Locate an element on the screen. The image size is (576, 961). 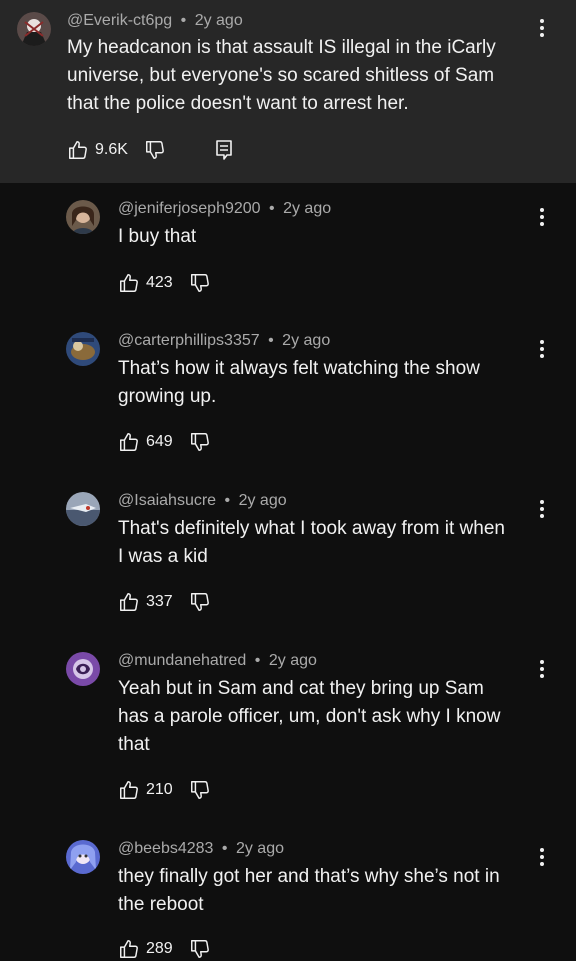
like-count: 649 is located at coordinates (159, 441).